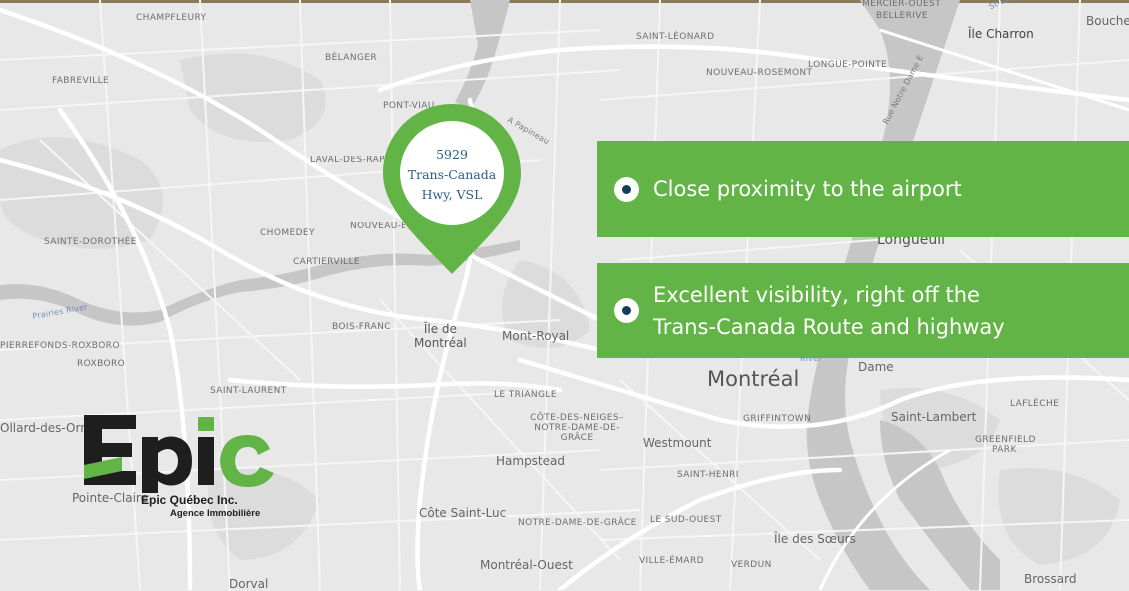 The width and height of the screenshot is (1129, 591). I want to click on map-label-park: PARK, so click(1004, 450).